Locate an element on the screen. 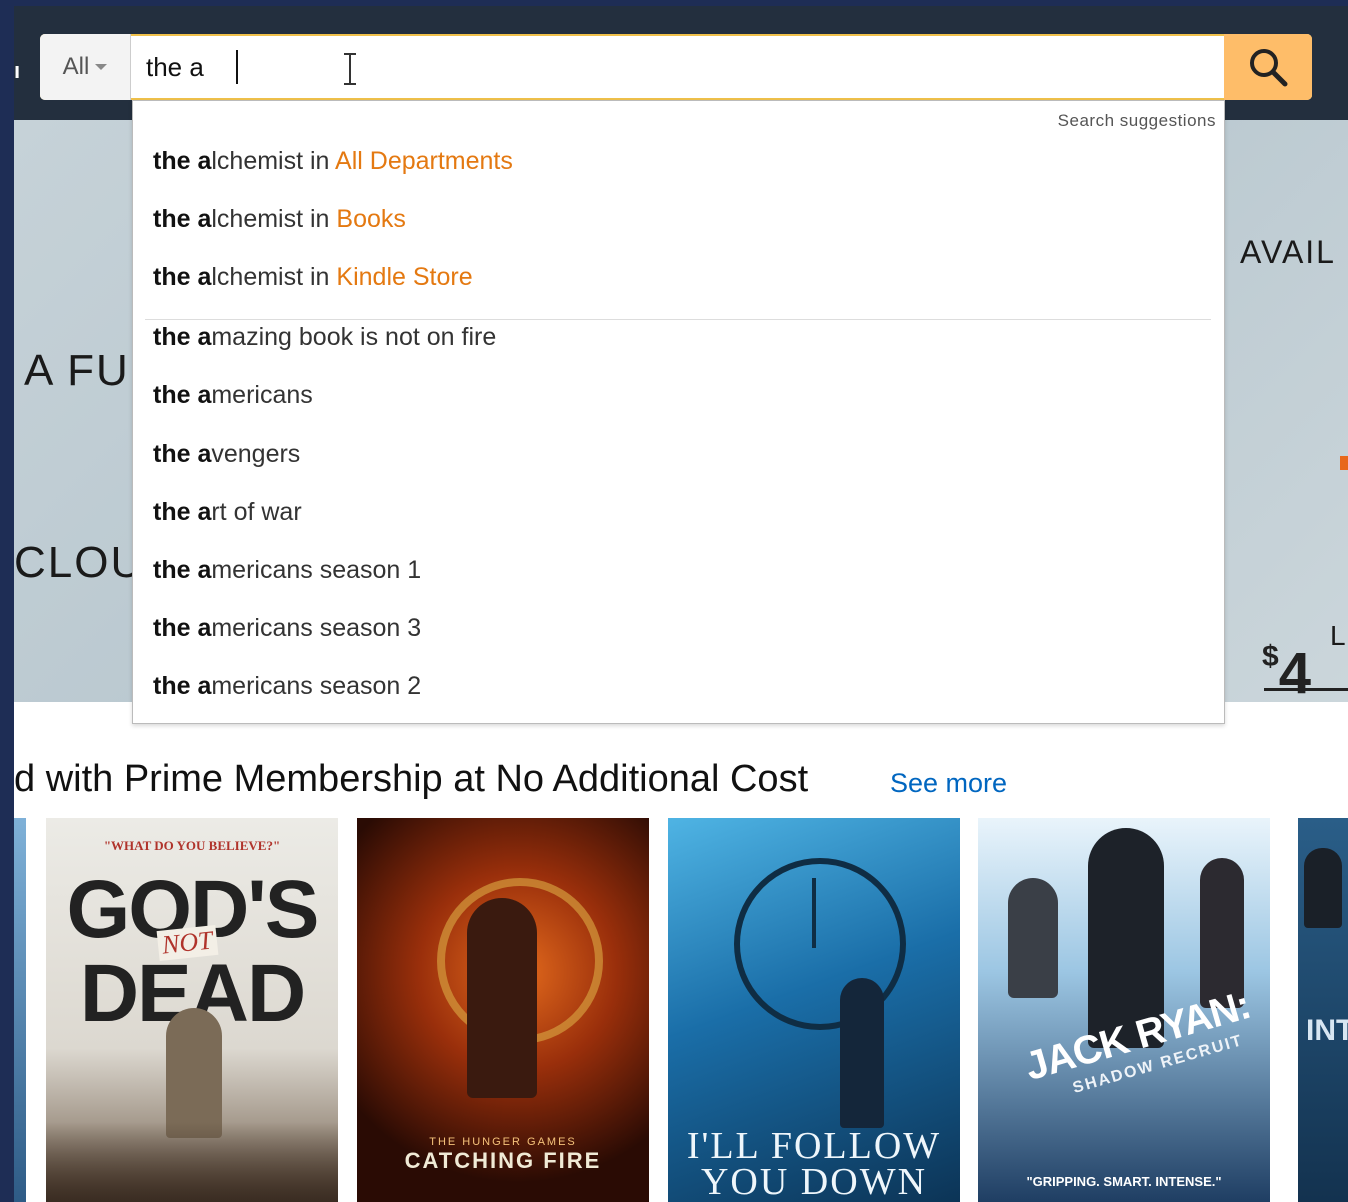  poster-crowd is located at coordinates (192, 1162).